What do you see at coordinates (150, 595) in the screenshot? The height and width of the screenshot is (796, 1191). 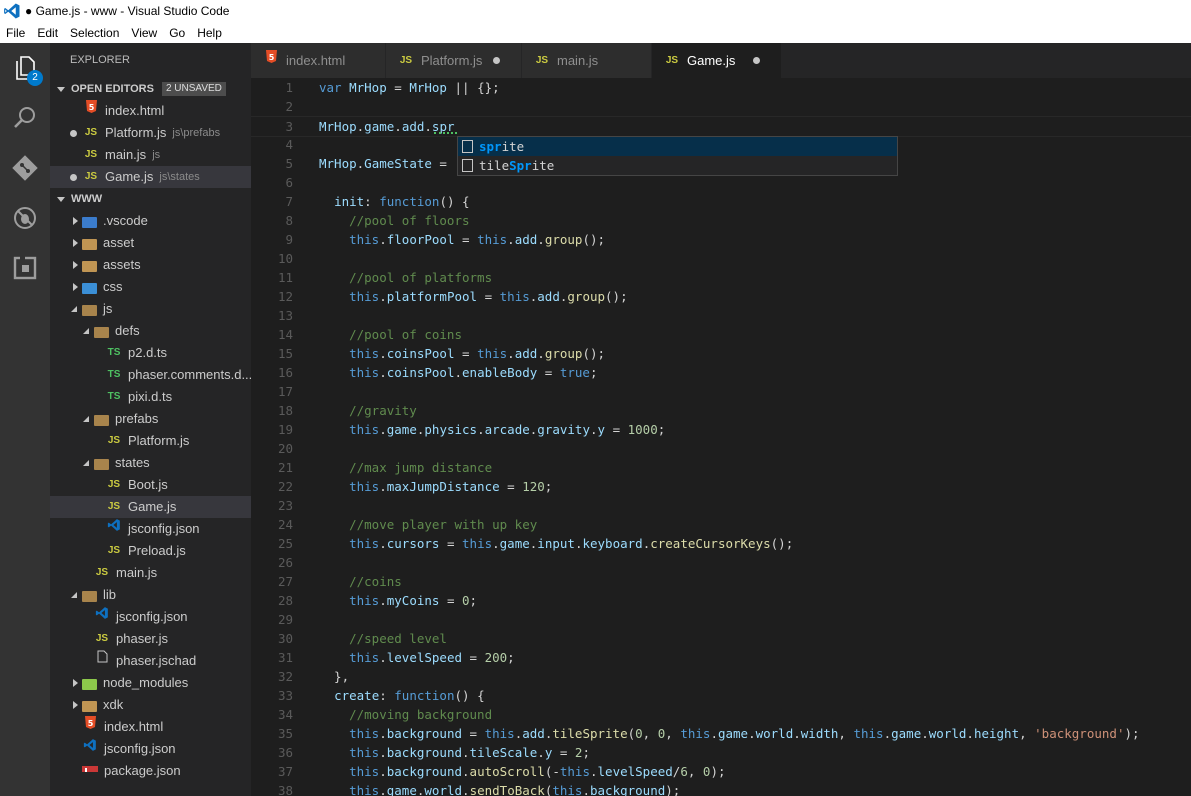 I see `tree-folder: lib` at bounding box center [150, 595].